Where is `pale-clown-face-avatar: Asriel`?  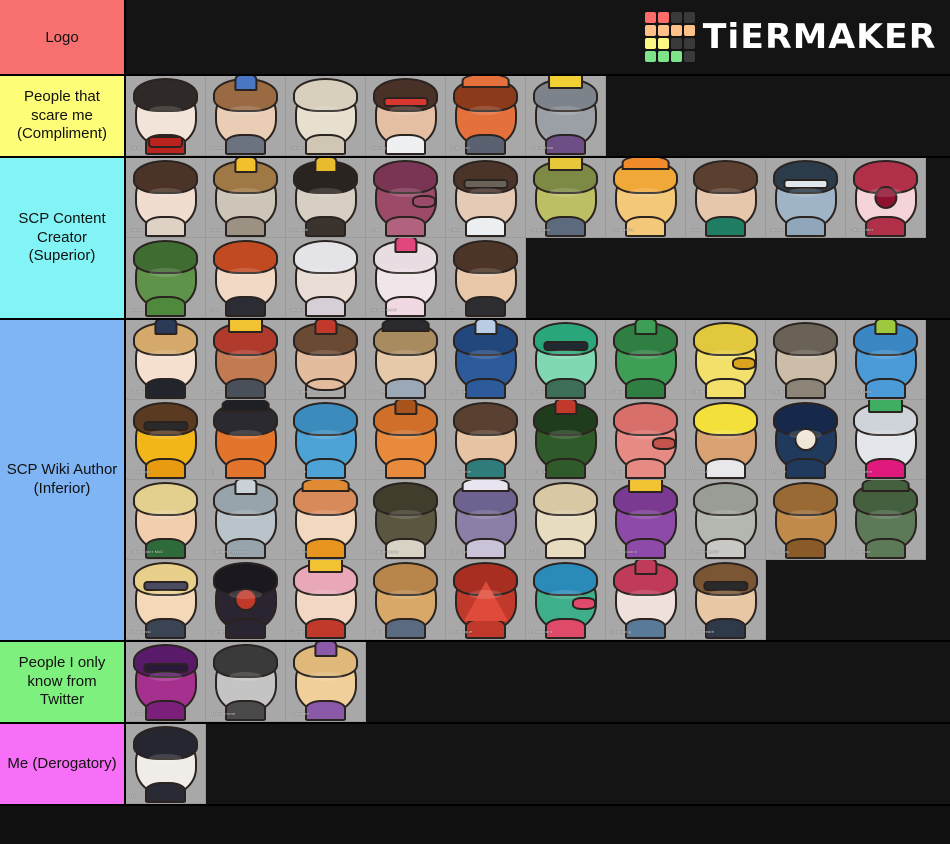 pale-clown-face-avatar: Asriel is located at coordinates (166, 116).